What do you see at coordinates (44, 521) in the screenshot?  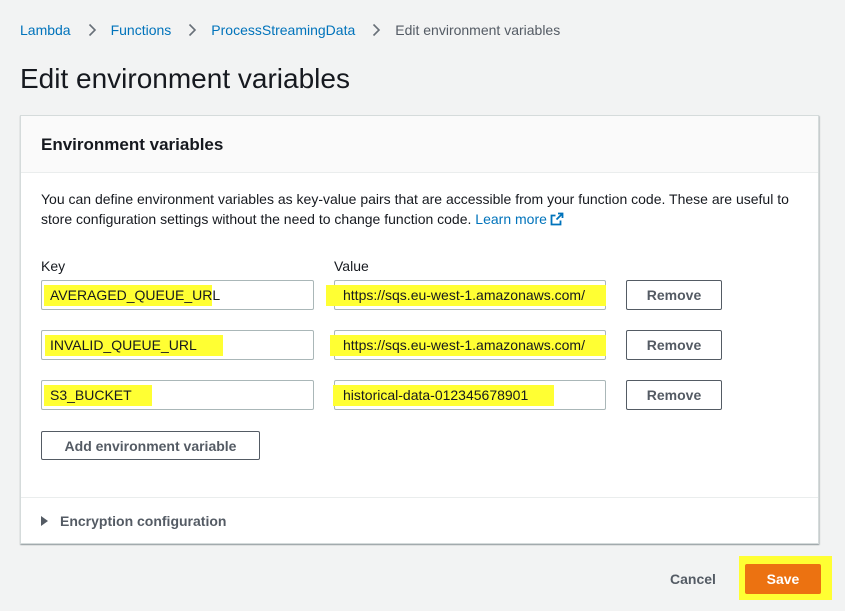 I see `caret-right-icon` at bounding box center [44, 521].